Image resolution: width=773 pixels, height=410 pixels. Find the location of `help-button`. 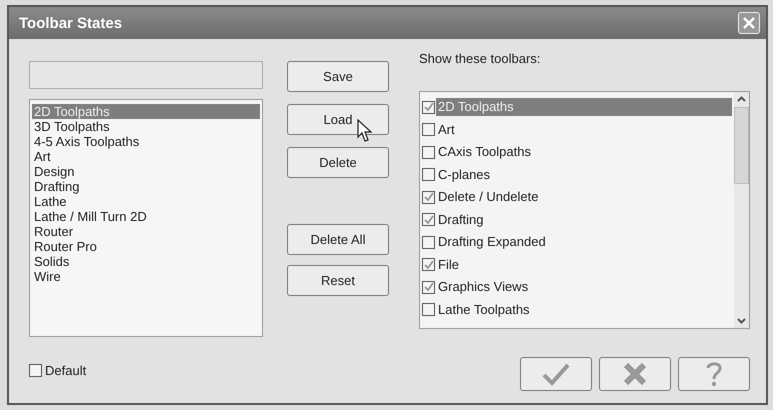

help-button is located at coordinates (714, 374).